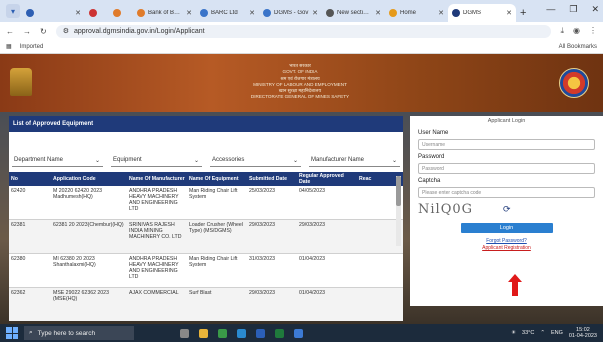 The image size is (603, 342). I want to click on browser-tab: ✕, so click(53, 13).